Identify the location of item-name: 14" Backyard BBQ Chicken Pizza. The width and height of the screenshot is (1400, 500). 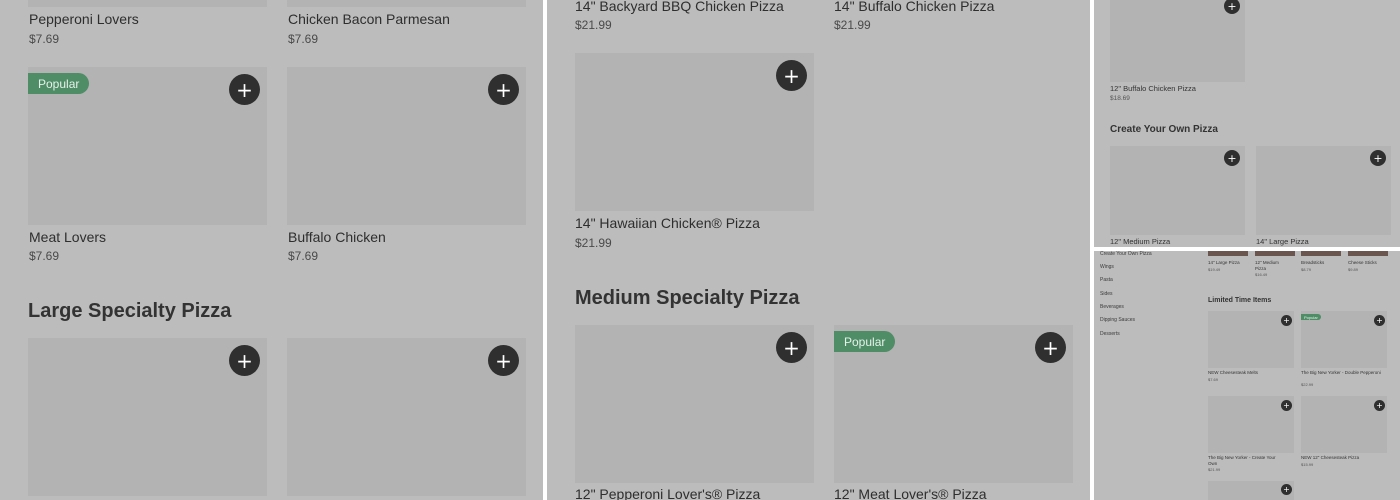
(679, 7).